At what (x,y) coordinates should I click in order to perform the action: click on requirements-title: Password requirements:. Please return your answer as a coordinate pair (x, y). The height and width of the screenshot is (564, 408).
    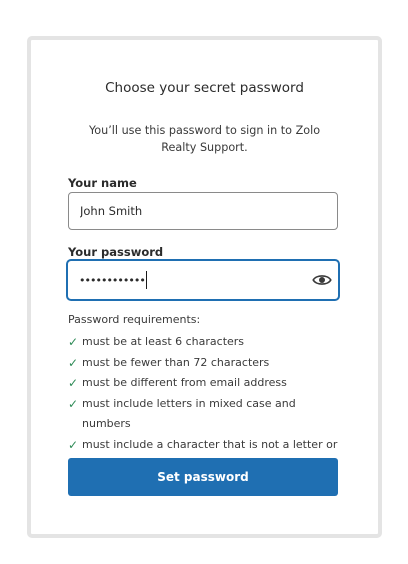
    Looking at the image, I should click on (134, 319).